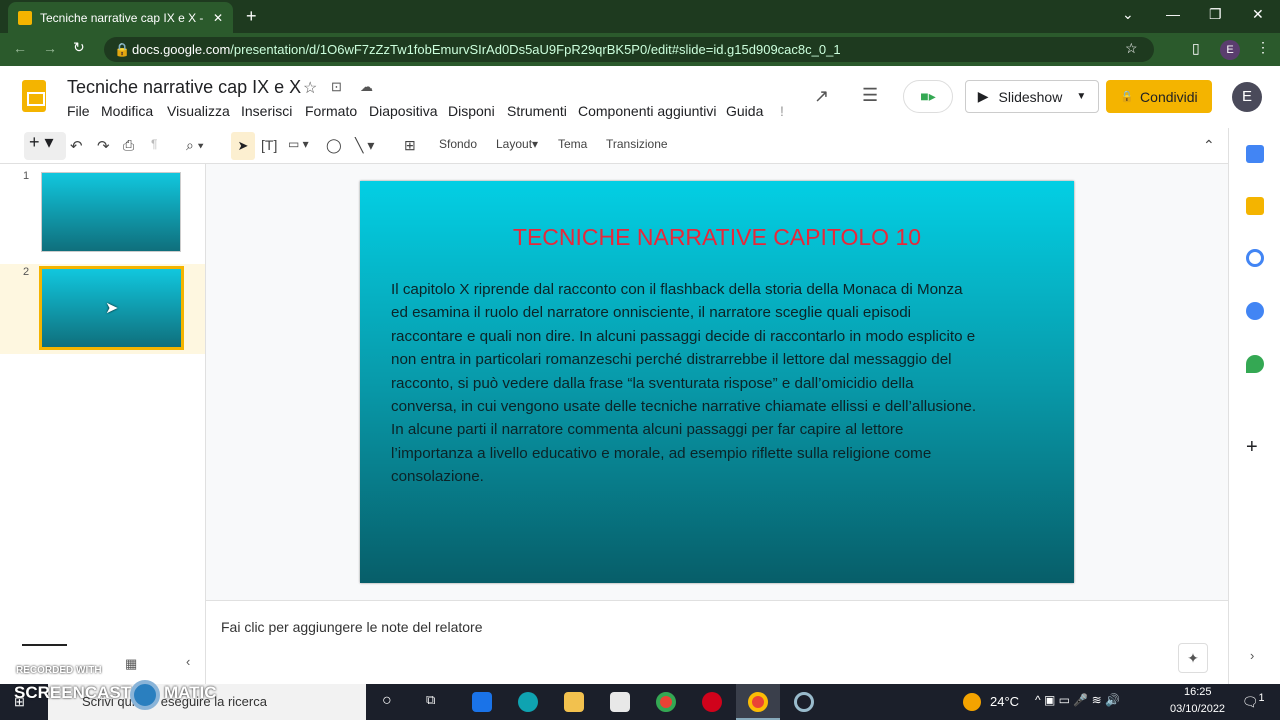 The width and height of the screenshot is (1280, 720). I want to click on mail-icon, so click(482, 702).